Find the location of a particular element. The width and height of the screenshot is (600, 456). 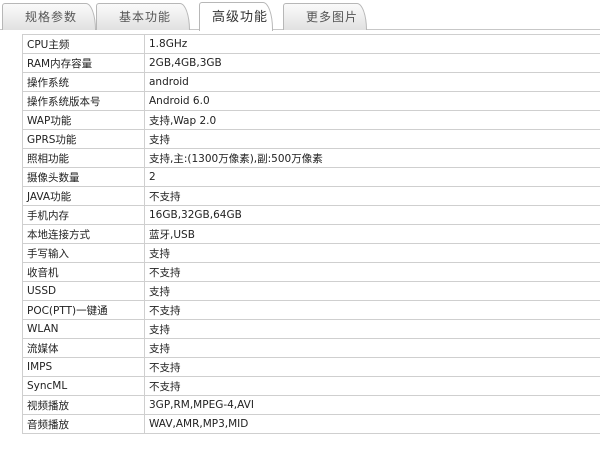

spec-name: 流媒体 is located at coordinates (83, 348).